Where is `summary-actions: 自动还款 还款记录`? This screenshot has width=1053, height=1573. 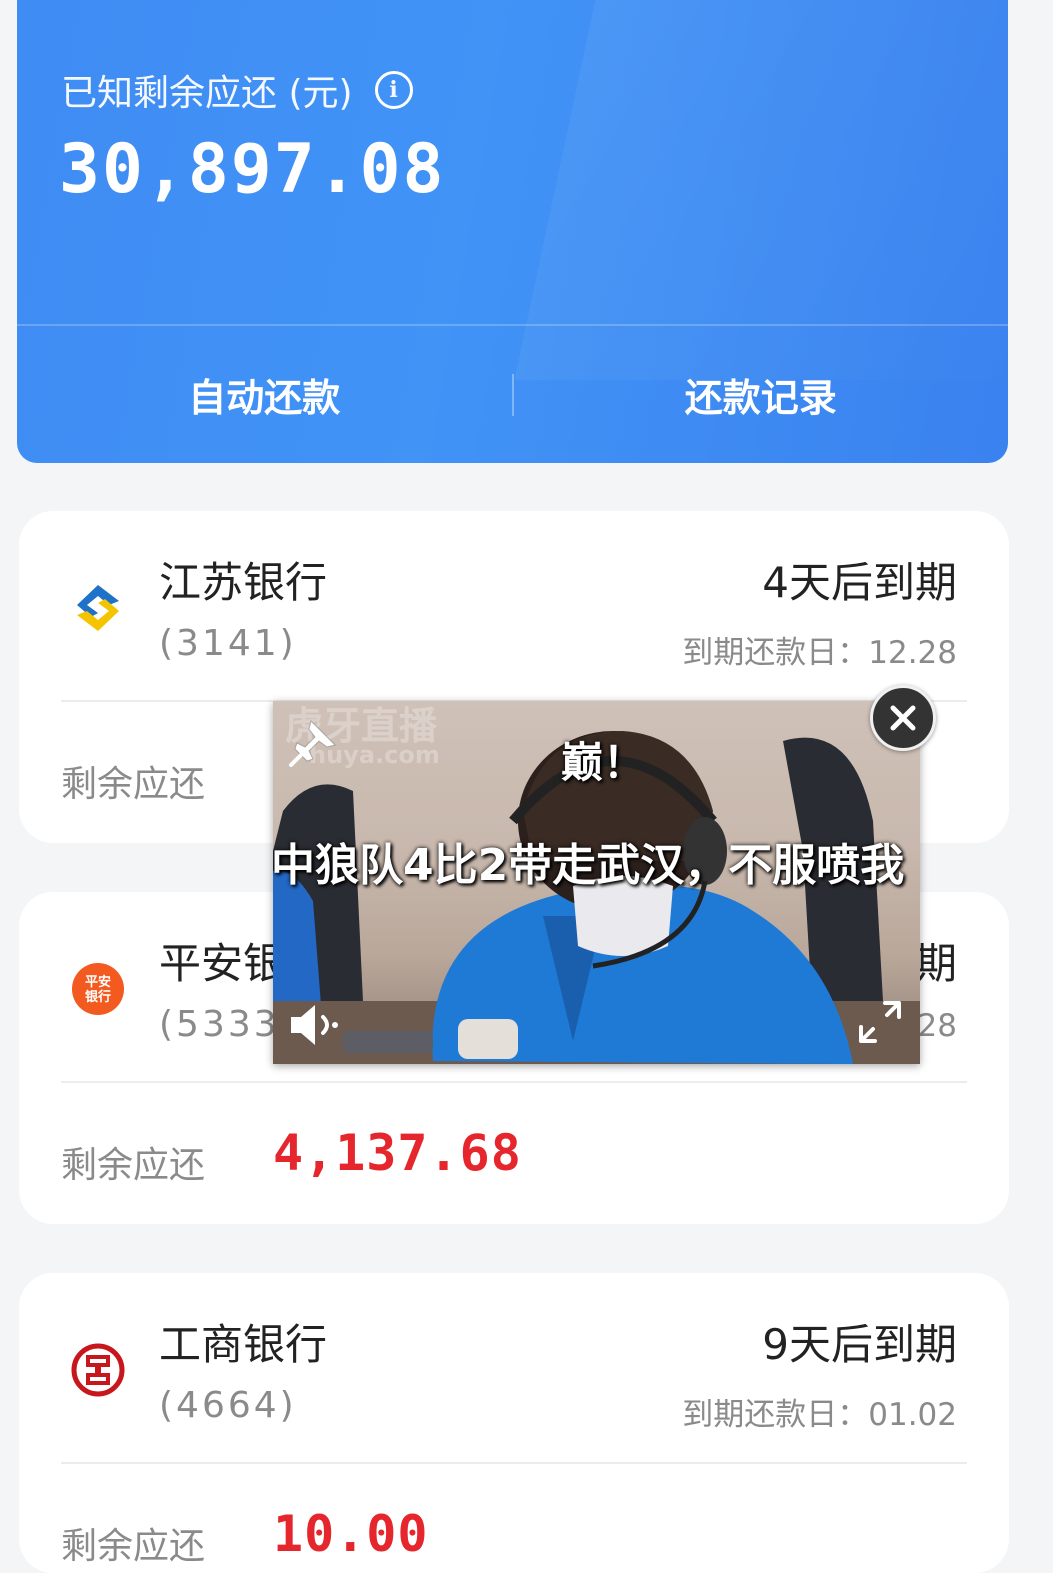
summary-actions: 自动还款 还款记录 is located at coordinates (512, 394).